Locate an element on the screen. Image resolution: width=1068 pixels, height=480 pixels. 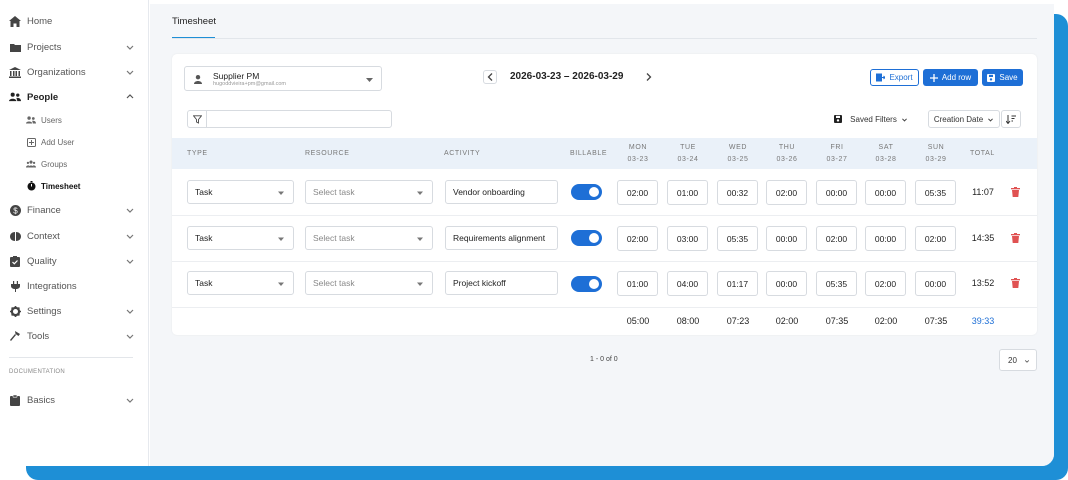
supplier-email: hugoddvieira+pm@gmail.com is located at coordinates (249, 84).